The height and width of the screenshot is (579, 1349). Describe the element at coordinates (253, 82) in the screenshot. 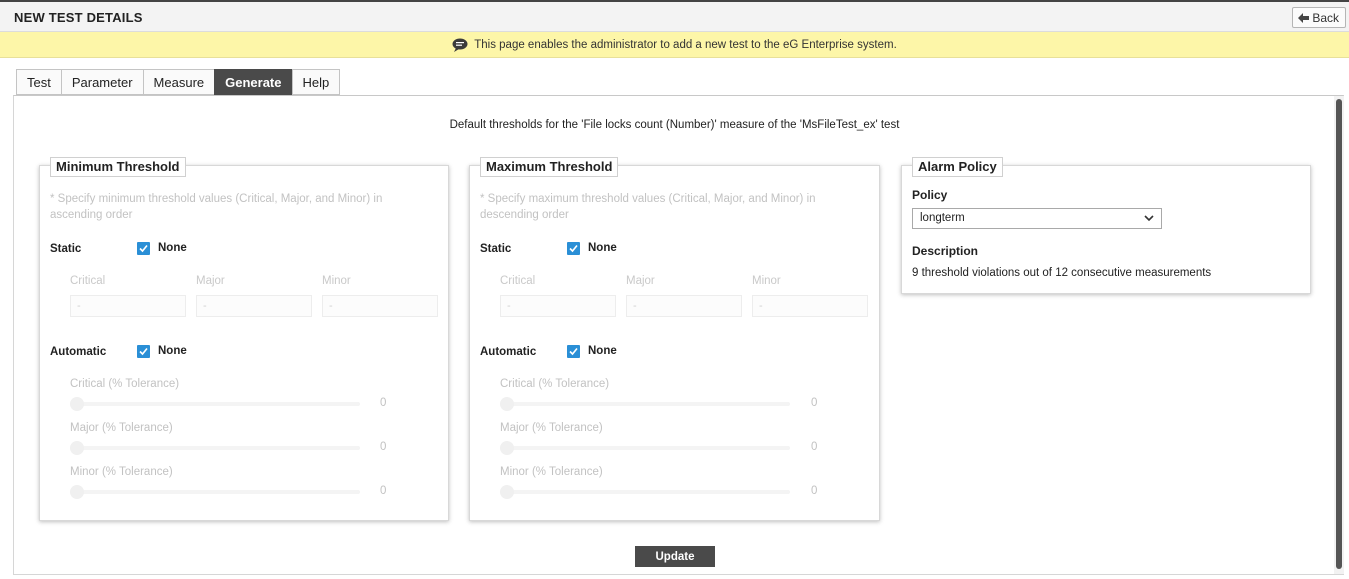

I see `tab-generate: Generate` at that location.